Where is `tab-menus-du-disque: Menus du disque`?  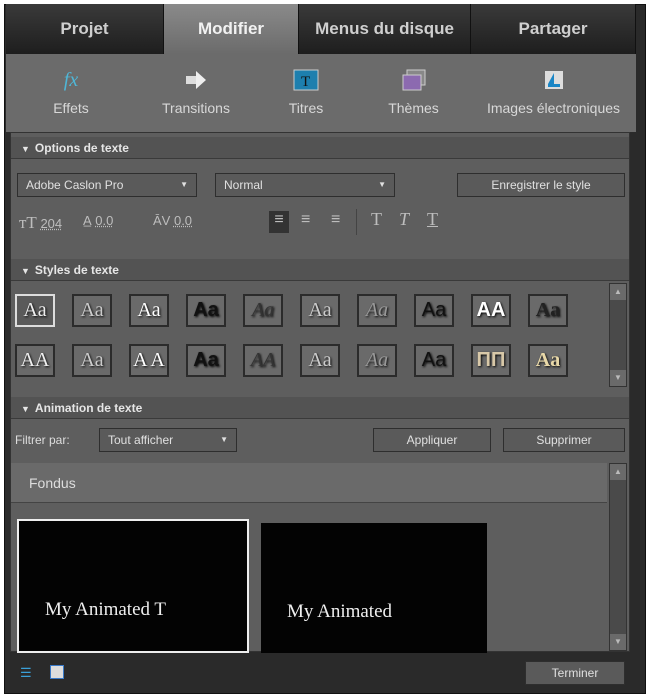 tab-menus-du-disque: Menus du disque is located at coordinates (385, 29).